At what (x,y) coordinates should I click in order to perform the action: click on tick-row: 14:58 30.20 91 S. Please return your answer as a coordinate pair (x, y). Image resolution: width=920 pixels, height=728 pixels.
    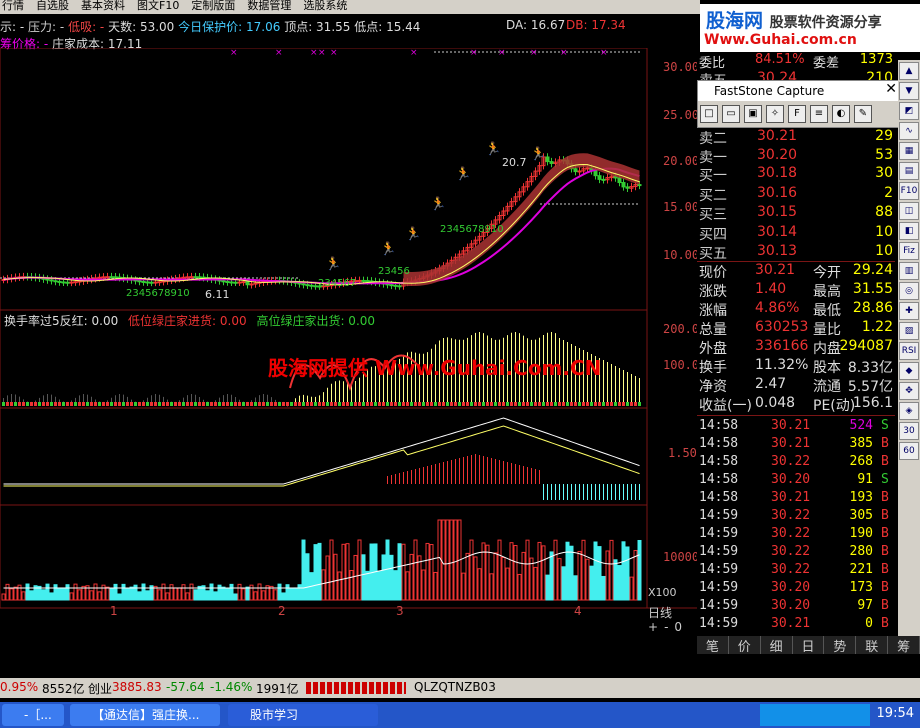
    Looking at the image, I should click on (796, 481).